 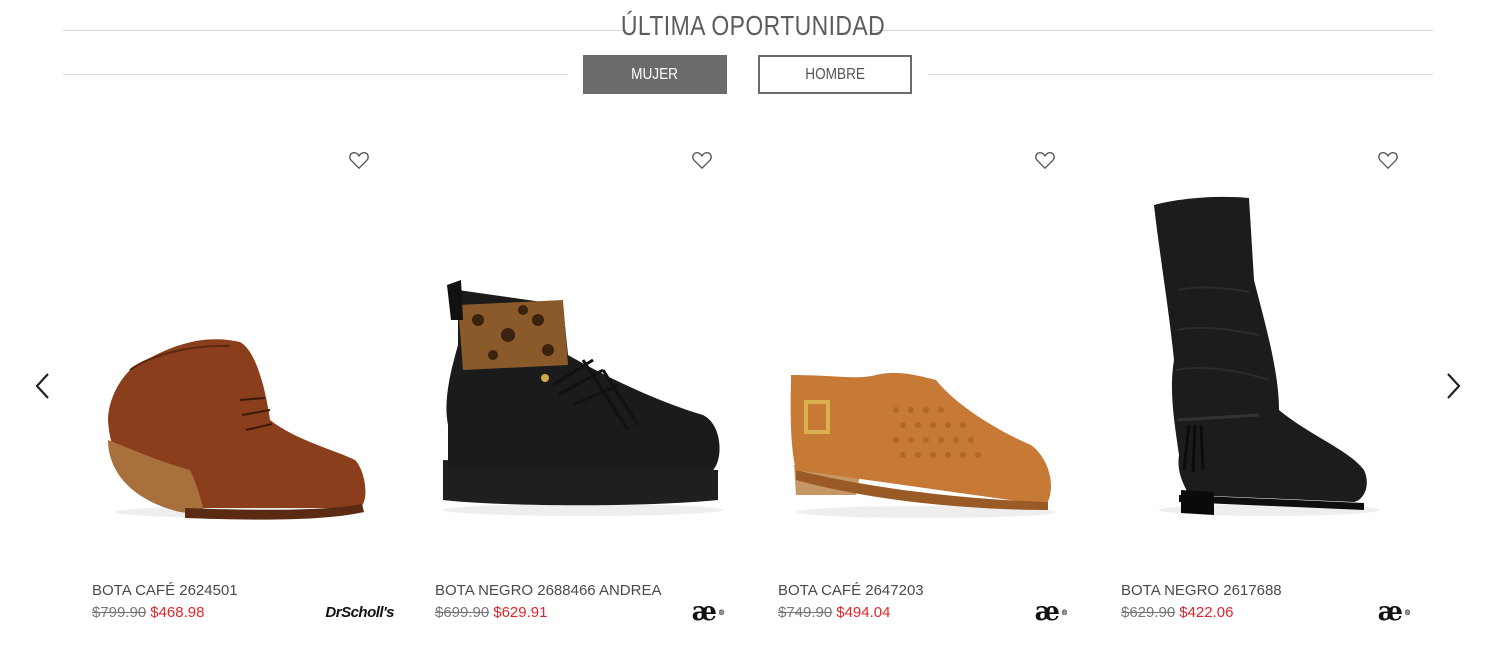 I want to click on sale-price: $468.98, so click(x=177, y=612).